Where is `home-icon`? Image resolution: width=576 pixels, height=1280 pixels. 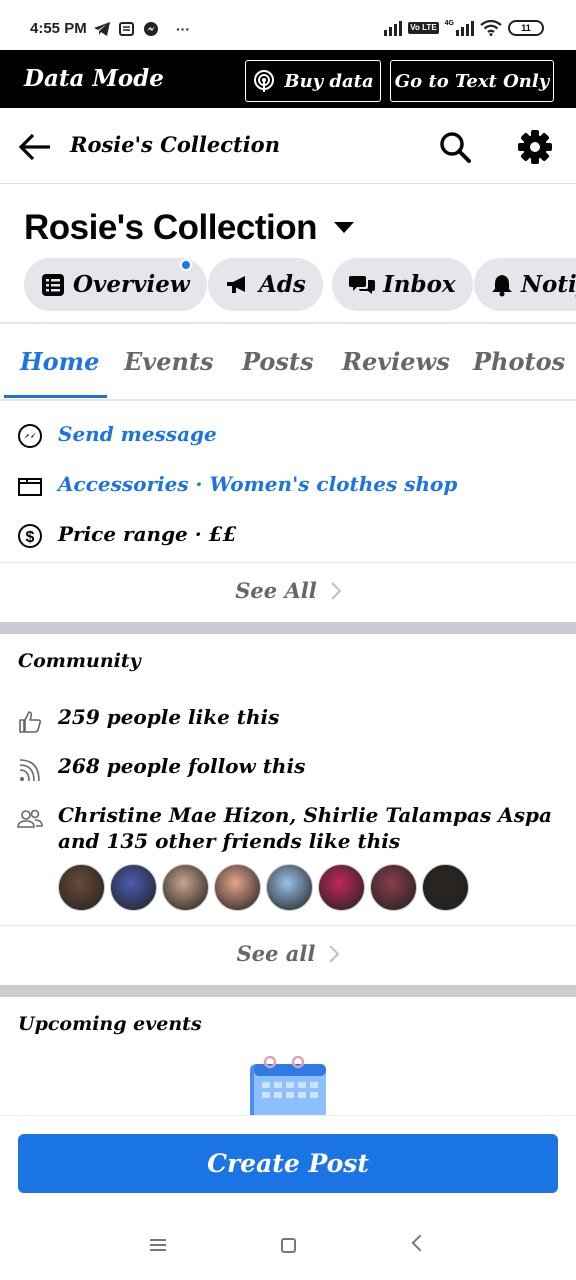
home-icon is located at coordinates (288, 1245).